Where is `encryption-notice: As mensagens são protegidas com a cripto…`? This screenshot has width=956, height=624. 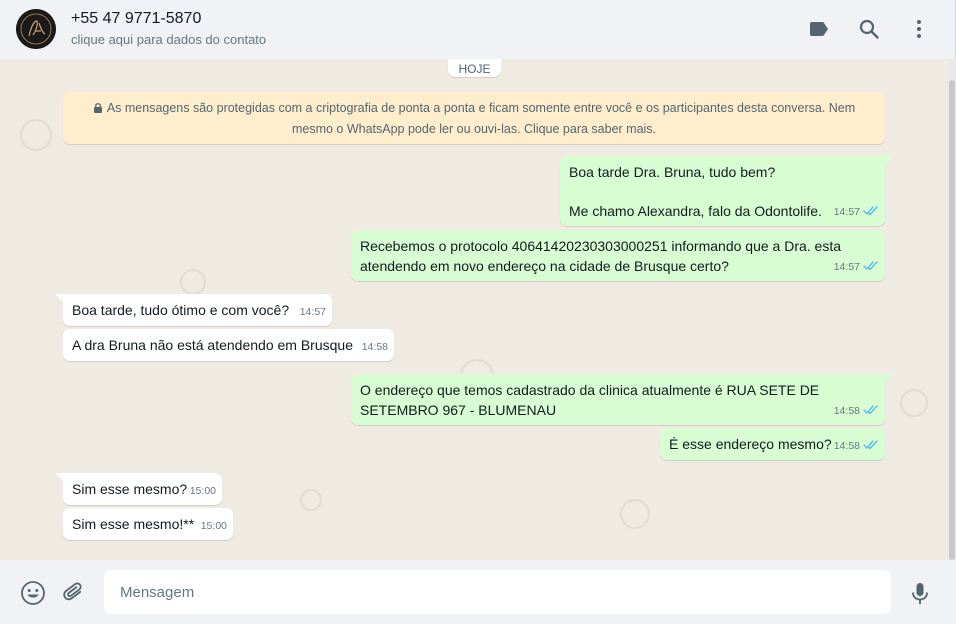 encryption-notice: As mensagens são protegidas com a cripto… is located at coordinates (474, 118).